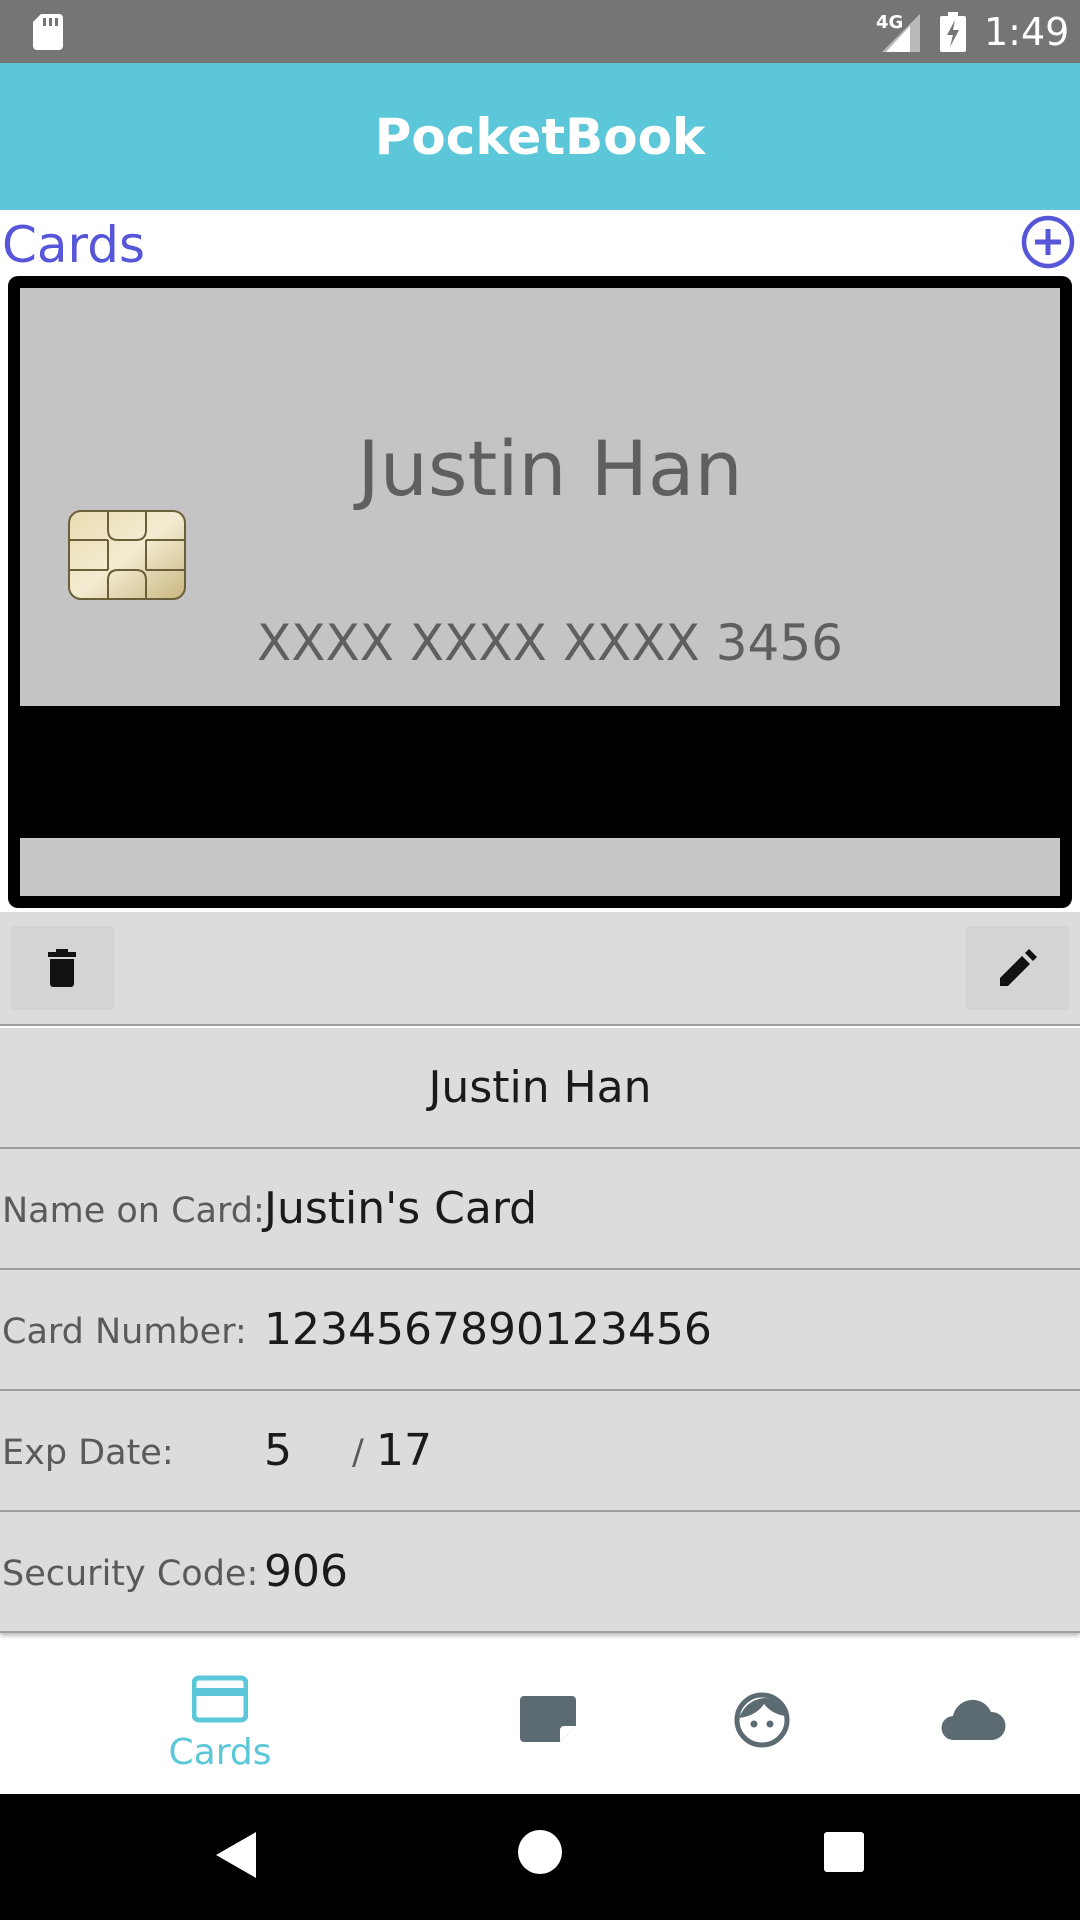 This screenshot has width=1080, height=1920. Describe the element at coordinates (550, 643) in the screenshot. I see `card-masked-number: XXXX XXXX XXXX 3456` at that location.